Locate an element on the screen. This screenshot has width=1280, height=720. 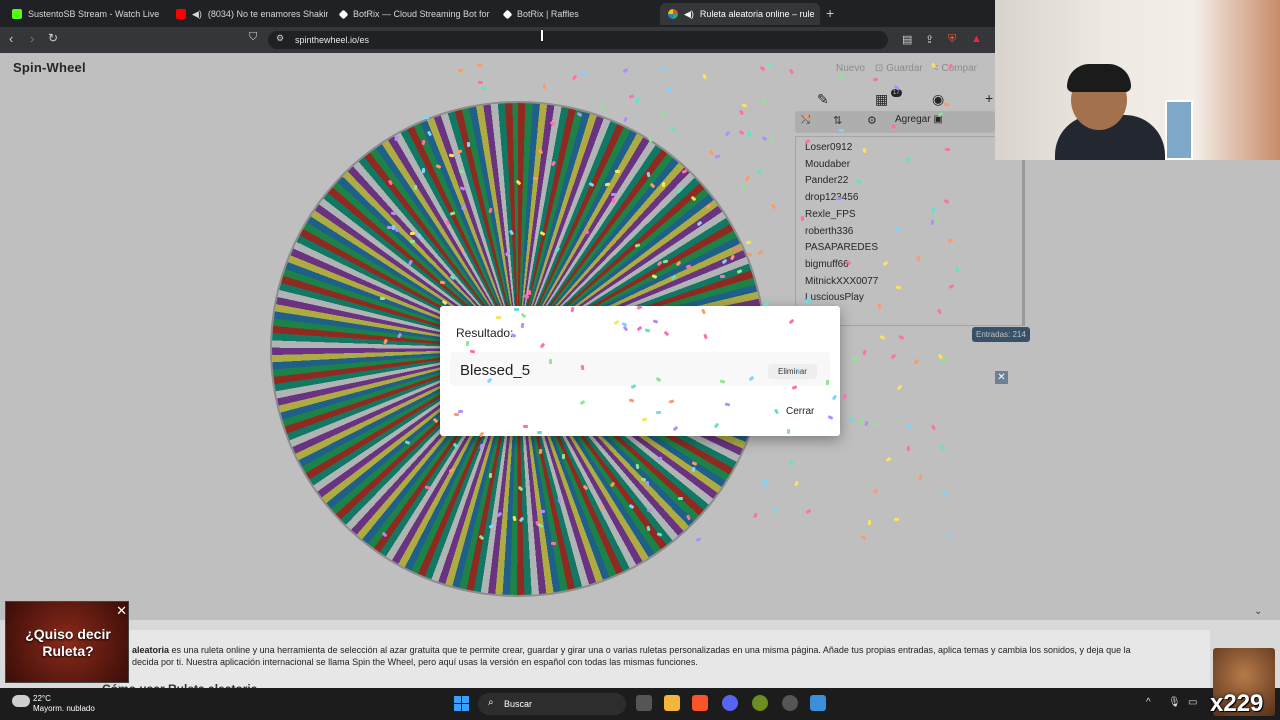
brave-shield-icon: ⛨ is located at coordinates (952, 39).